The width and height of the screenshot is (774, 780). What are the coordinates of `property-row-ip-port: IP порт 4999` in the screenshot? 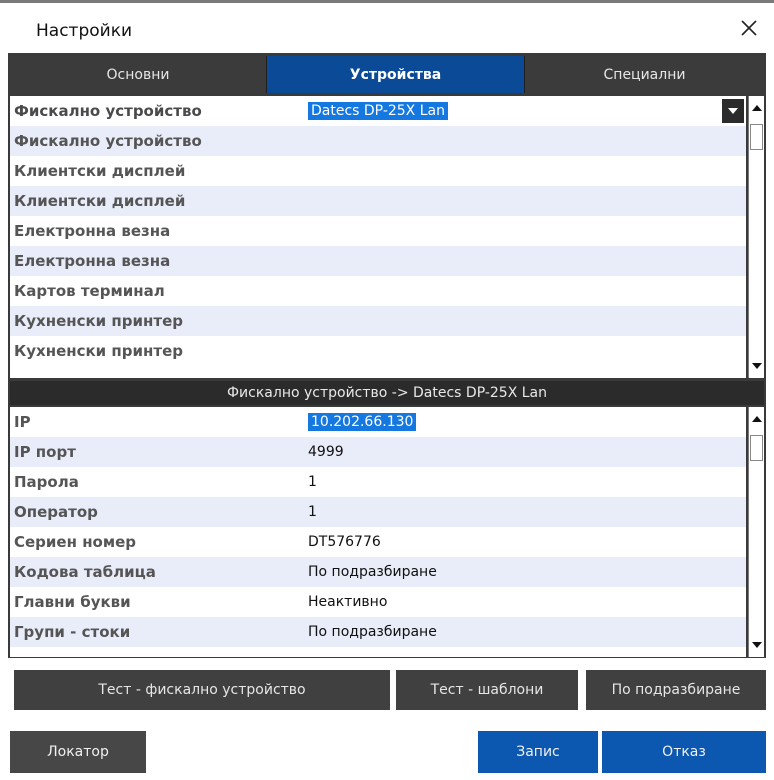 It's located at (378, 452).